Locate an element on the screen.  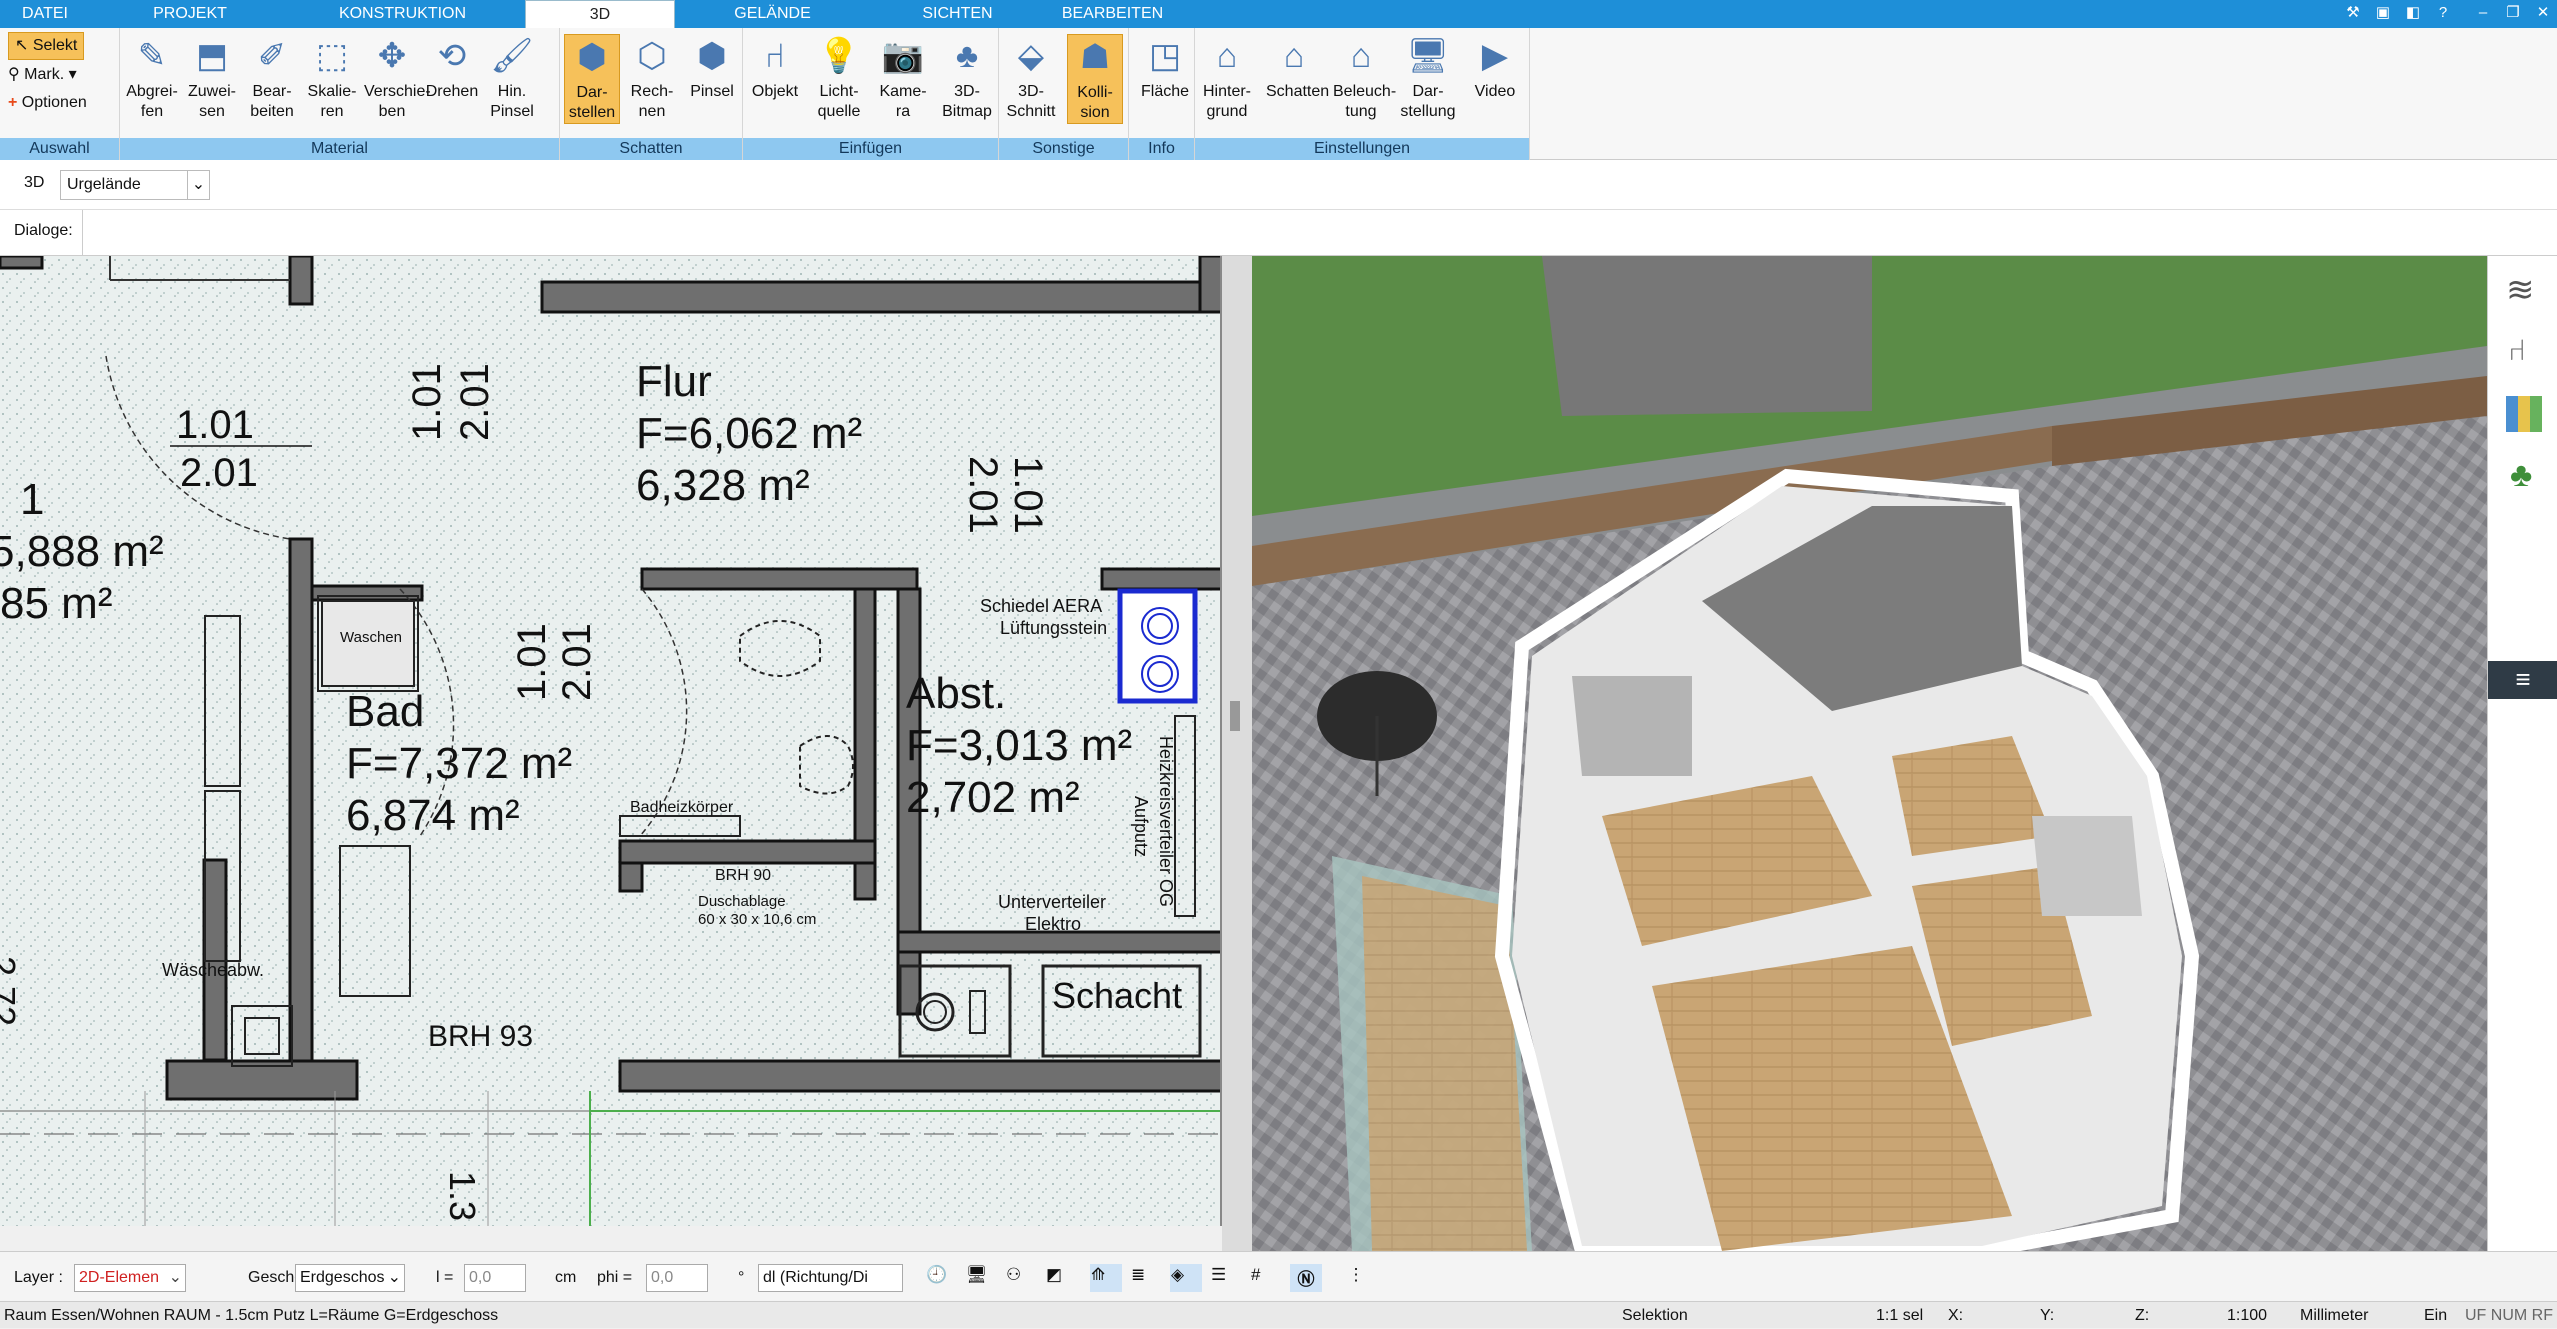
schatten-button-2: ⬢ Pinsel is located at coordinates (712, 68).